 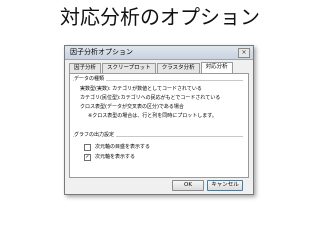 I want to click on data-type-line: 実数型(実数): カテゴリが数値としてコードされている, so click(x=141, y=89).